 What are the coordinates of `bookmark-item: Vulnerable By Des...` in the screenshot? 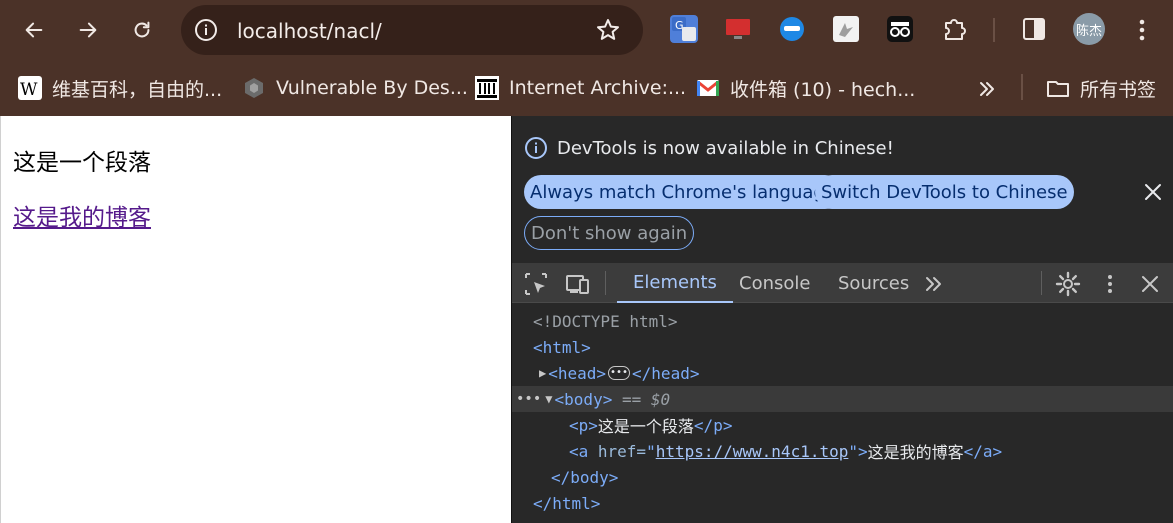 It's located at (355, 88).